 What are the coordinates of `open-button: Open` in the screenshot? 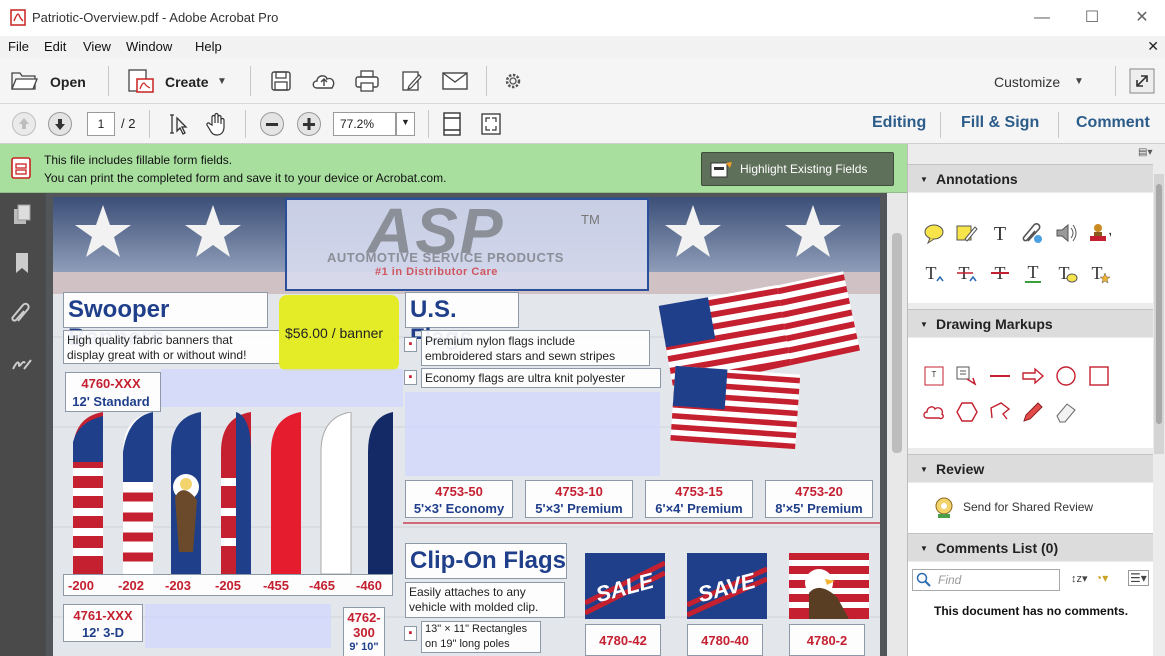 It's located at (68, 82).